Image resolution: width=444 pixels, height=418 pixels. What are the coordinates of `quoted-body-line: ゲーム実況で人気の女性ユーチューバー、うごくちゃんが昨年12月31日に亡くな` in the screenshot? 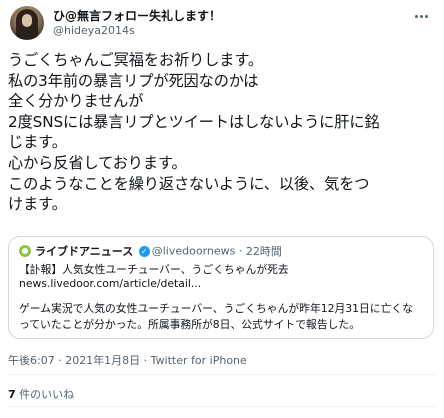 It's located at (216, 308).